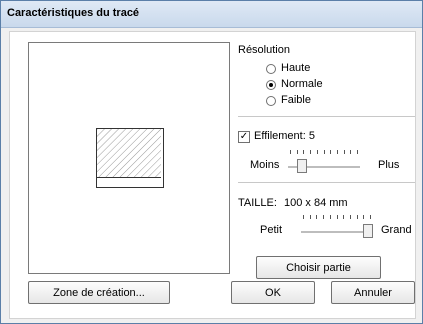 Image resolution: width=423 pixels, height=324 pixels. Describe the element at coordinates (265, 165) in the screenshot. I see `smoothing-min-label: Moins` at that location.